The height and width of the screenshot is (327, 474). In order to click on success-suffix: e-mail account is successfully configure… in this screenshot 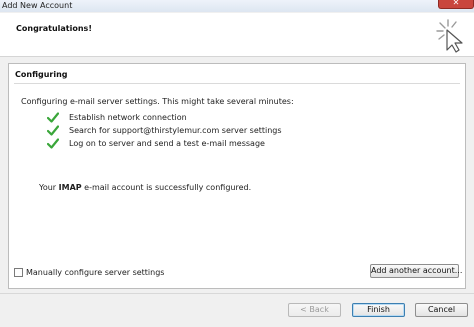, I will do `click(166, 187)`.